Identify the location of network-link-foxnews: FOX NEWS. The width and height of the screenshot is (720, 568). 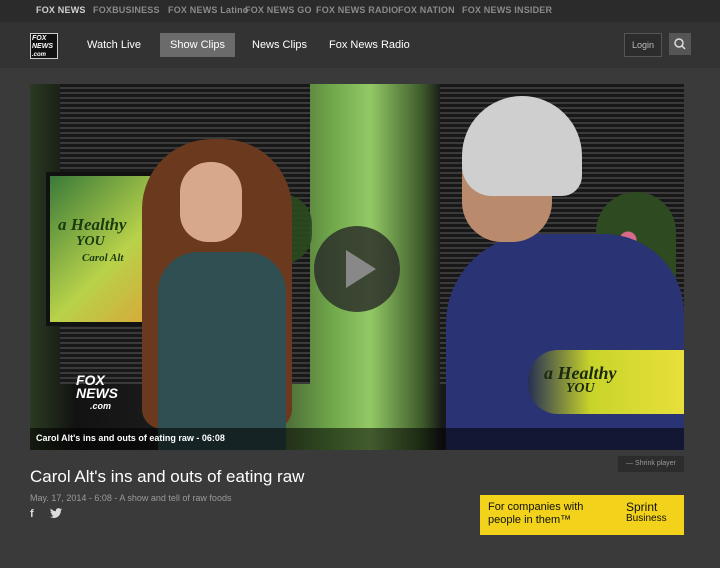
(61, 10).